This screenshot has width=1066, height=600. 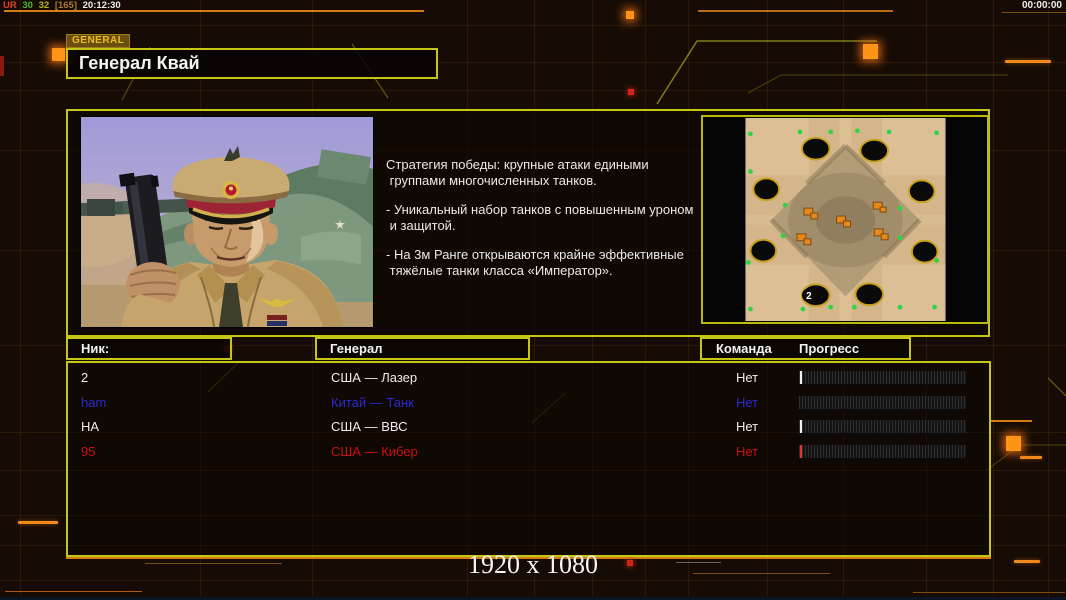 What do you see at coordinates (528, 452) in the screenshot?
I see `player-row: 95 США — Кибер Нет` at bounding box center [528, 452].